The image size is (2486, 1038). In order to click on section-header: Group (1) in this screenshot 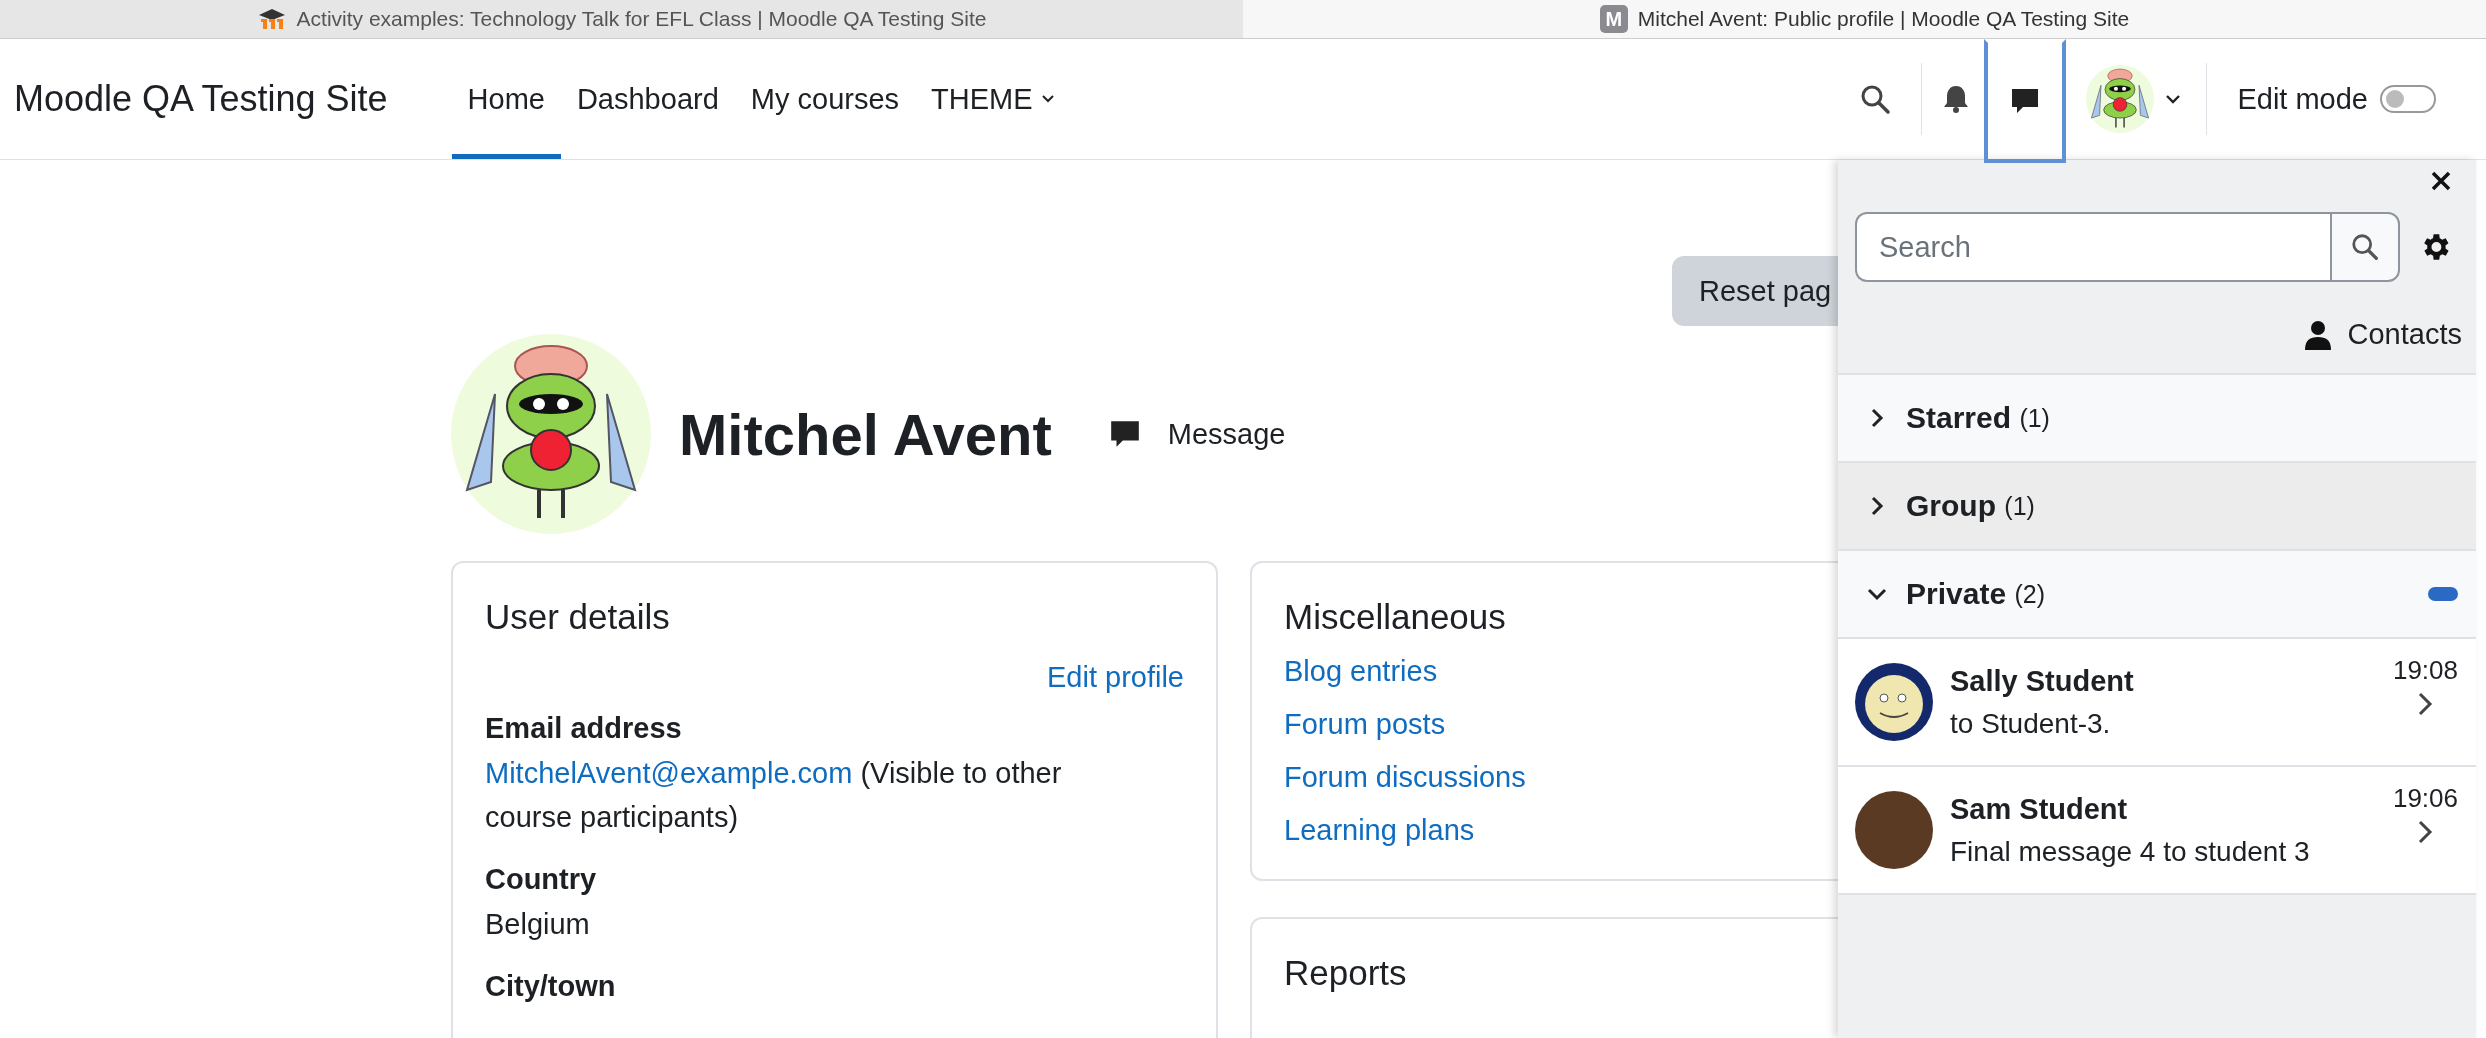, I will do `click(2157, 505)`.